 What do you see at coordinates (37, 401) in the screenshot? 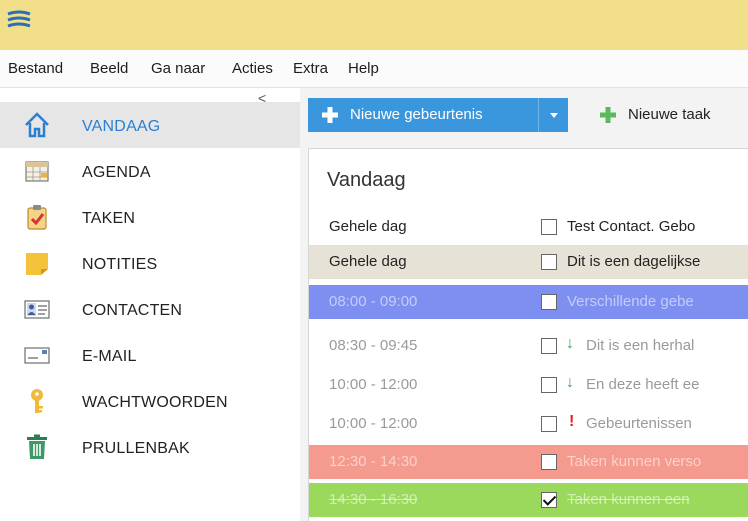
I see `key-icon` at bounding box center [37, 401].